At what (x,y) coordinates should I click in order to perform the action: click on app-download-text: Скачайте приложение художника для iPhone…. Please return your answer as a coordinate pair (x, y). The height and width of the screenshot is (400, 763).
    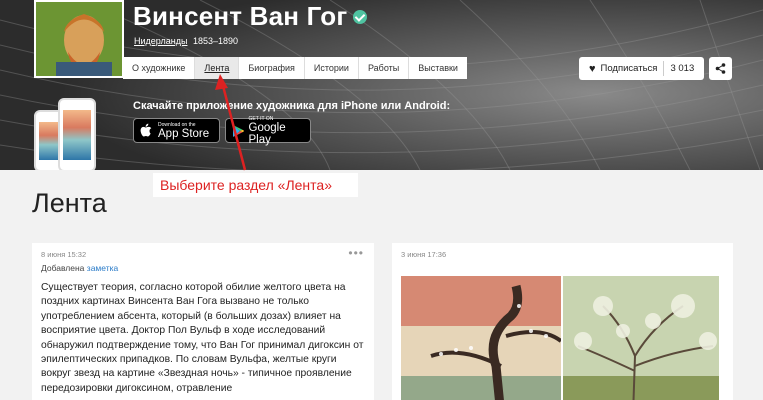
    Looking at the image, I should click on (292, 106).